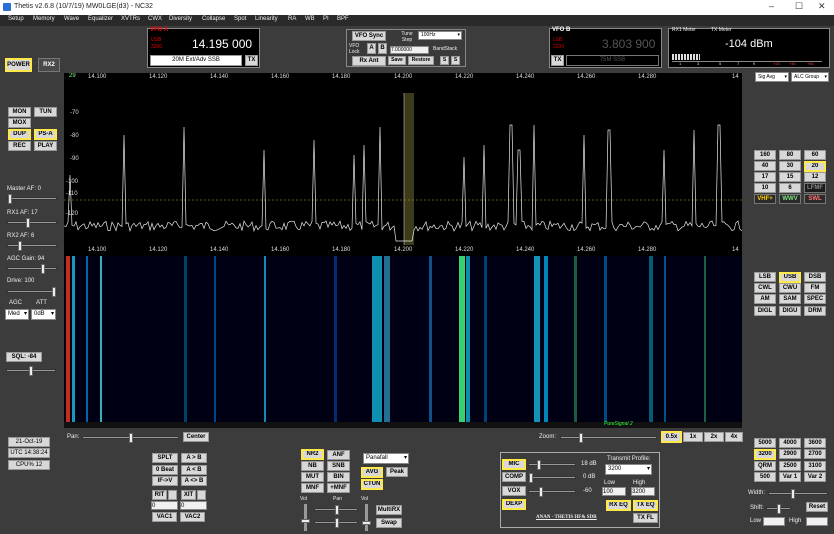  I want to click on mode-drm-button: DRM, so click(815, 311).